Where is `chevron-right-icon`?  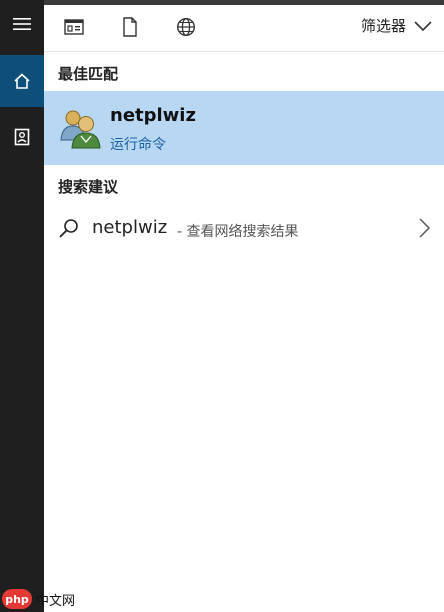
chevron-right-icon is located at coordinates (424, 228).